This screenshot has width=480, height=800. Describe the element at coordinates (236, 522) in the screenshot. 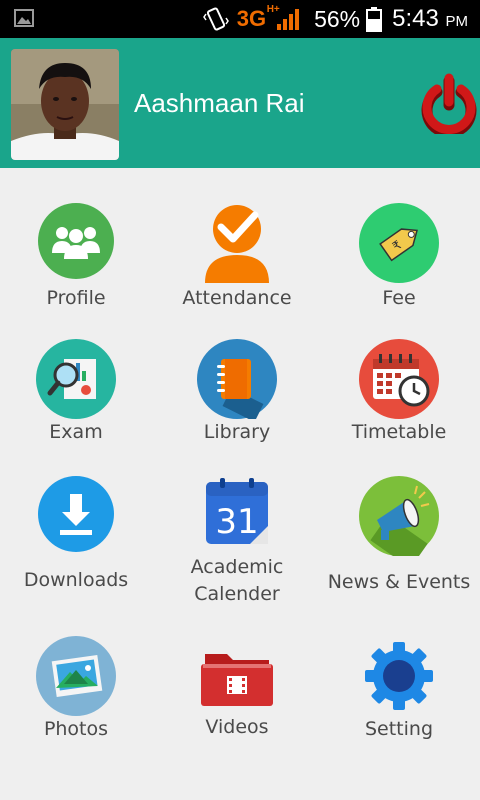

I see `svg-text: 31` at that location.